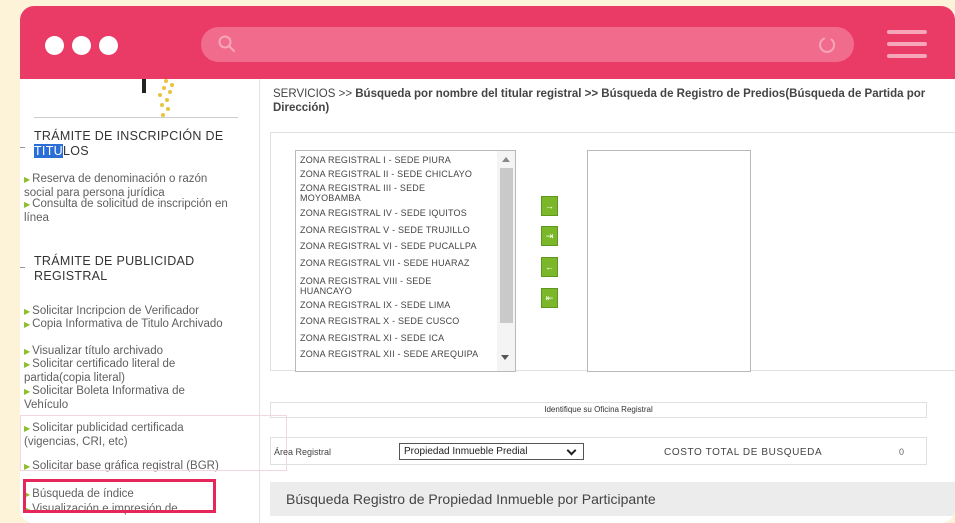 The height and width of the screenshot is (523, 955). What do you see at coordinates (153, 443) in the screenshot?
I see `hover-outline` at bounding box center [153, 443].